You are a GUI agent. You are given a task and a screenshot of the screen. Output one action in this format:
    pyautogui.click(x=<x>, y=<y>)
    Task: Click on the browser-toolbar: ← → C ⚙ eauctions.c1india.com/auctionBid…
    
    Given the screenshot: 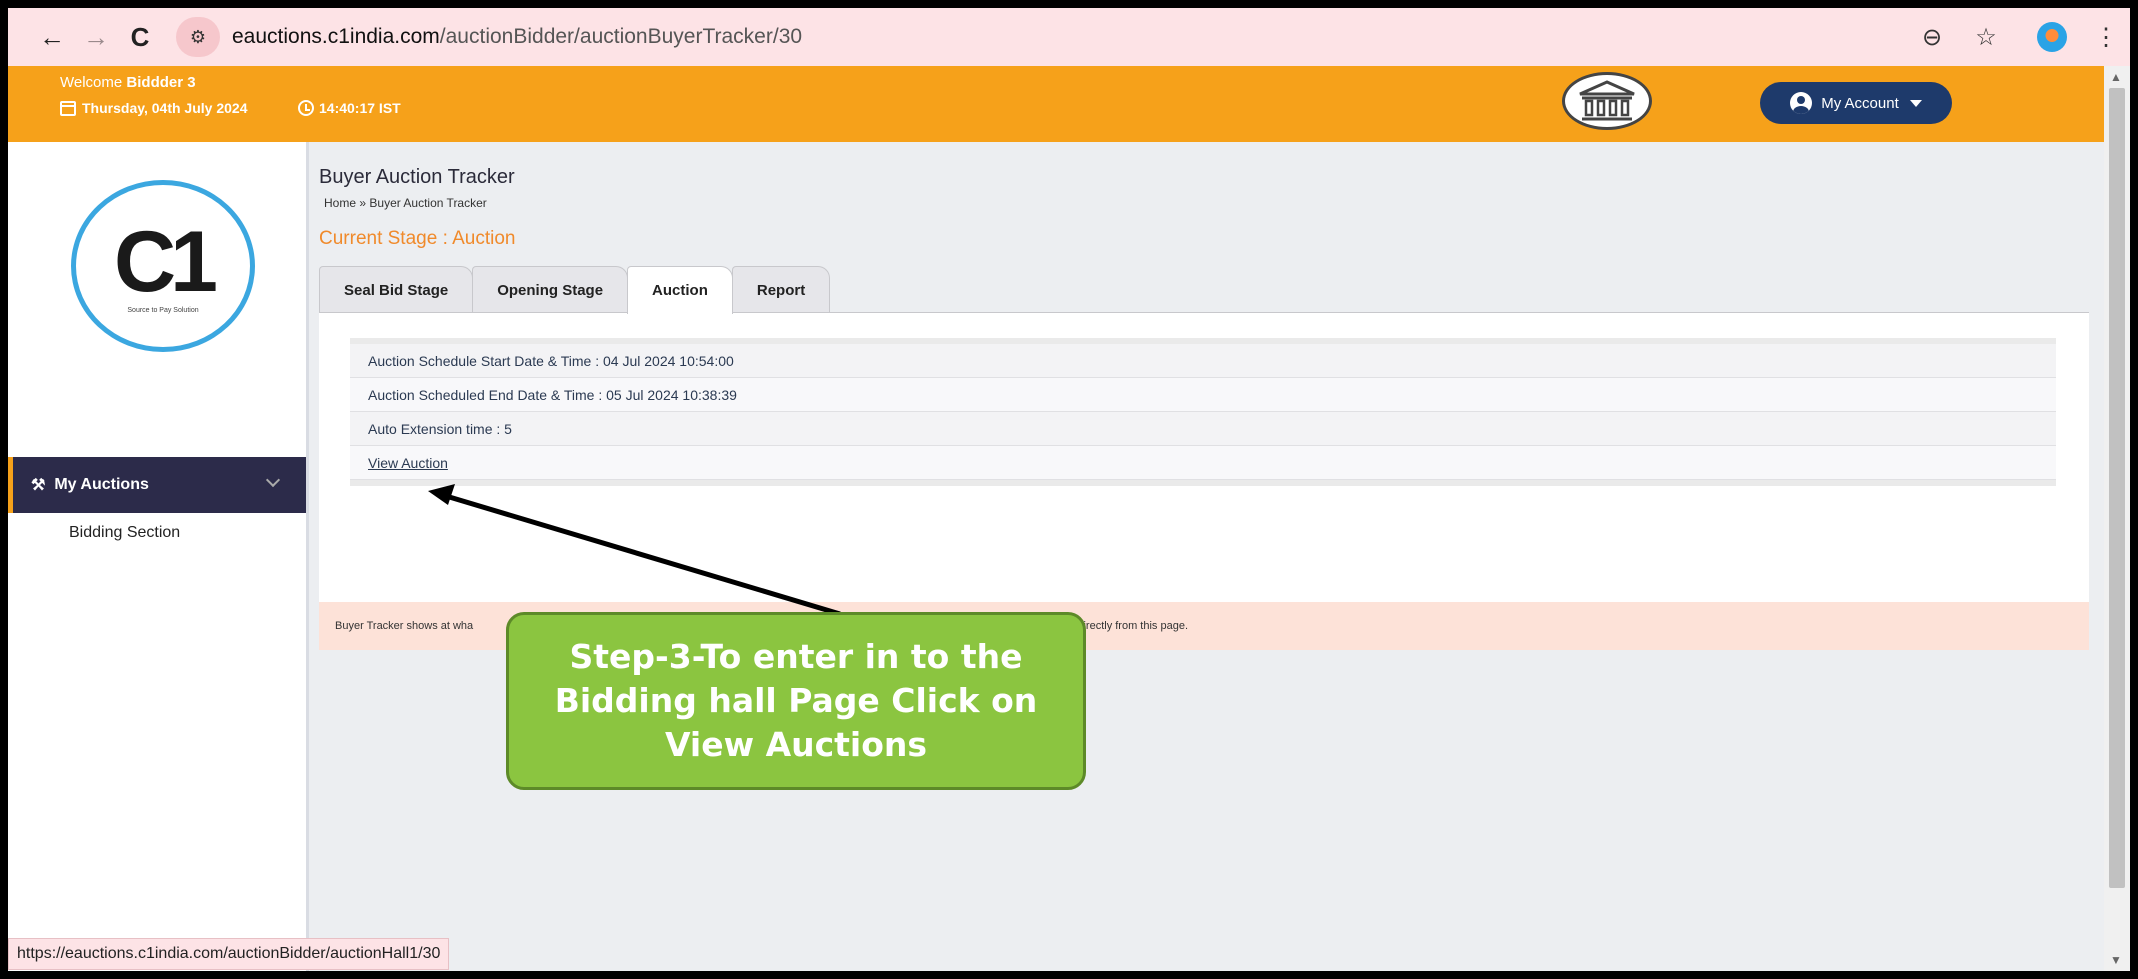 What is the action you would take?
    pyautogui.click(x=1069, y=37)
    